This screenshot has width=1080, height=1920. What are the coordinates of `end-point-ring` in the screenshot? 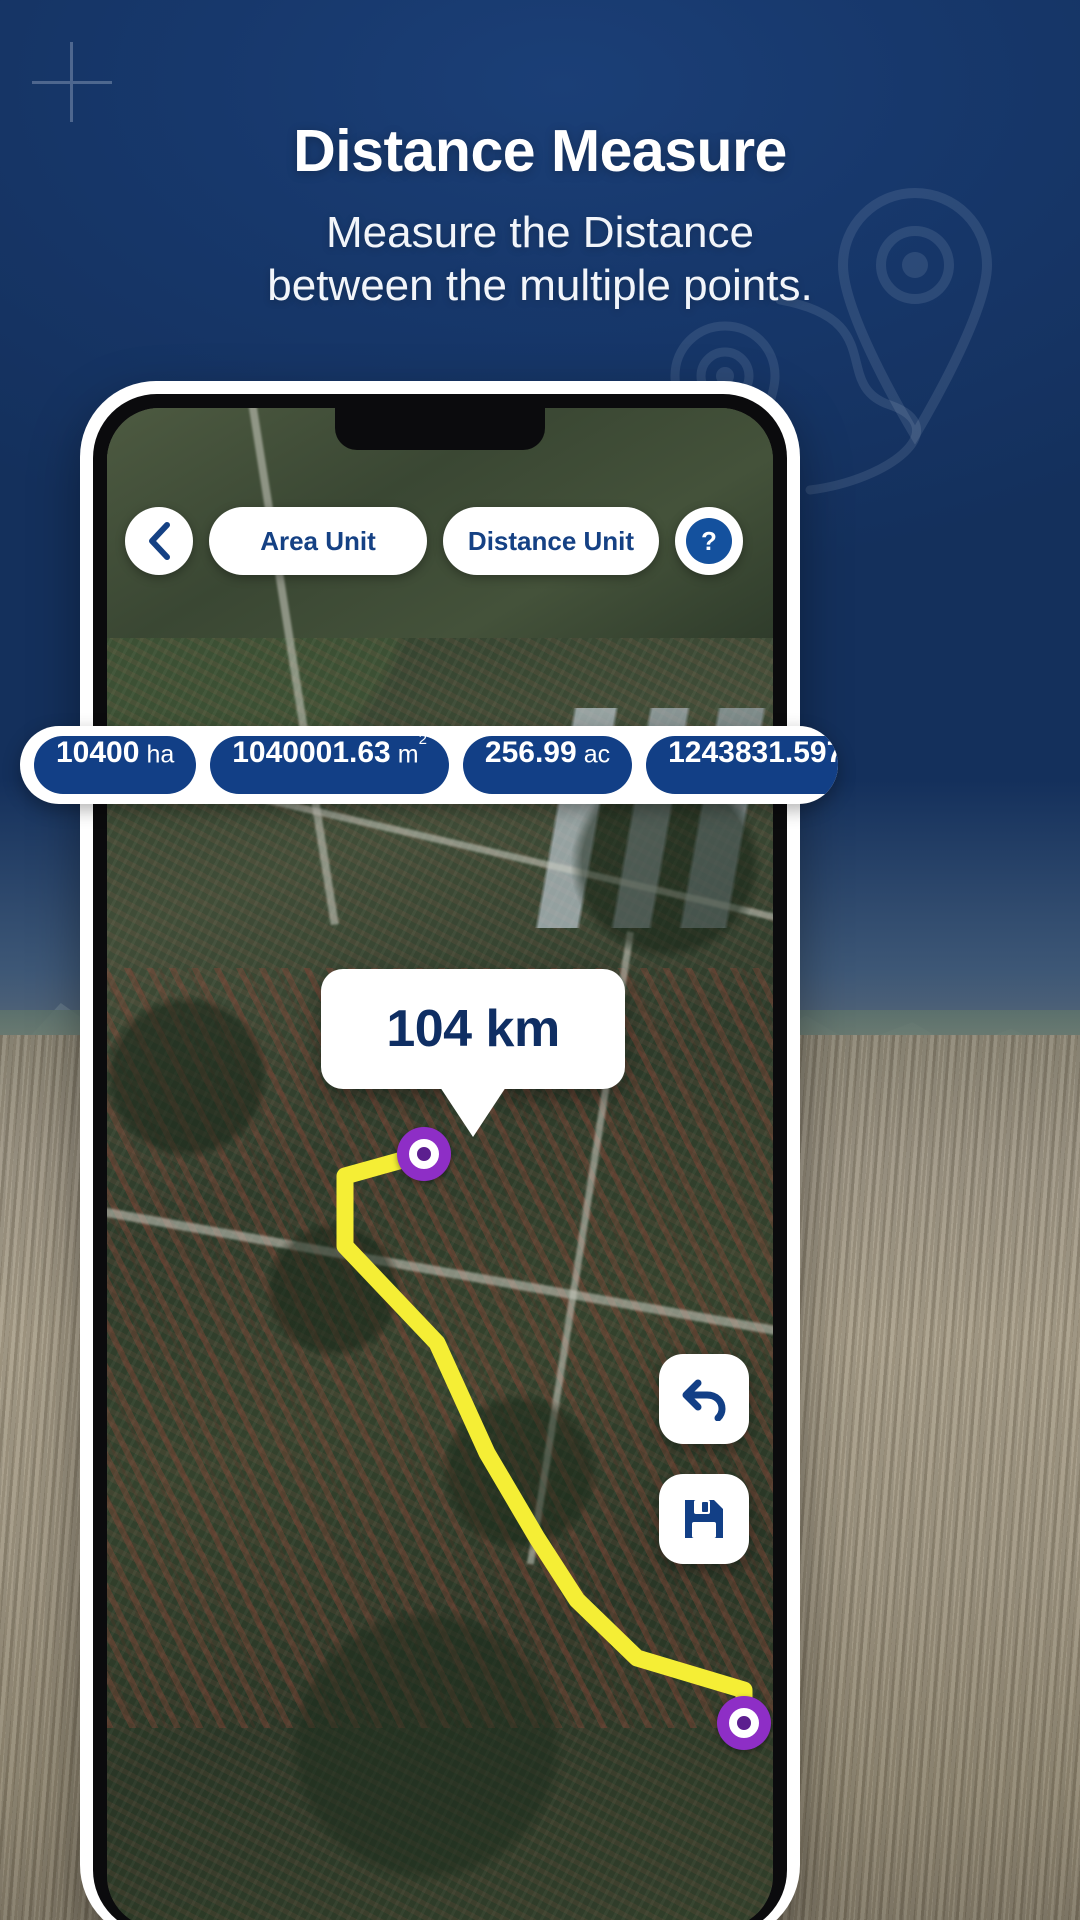 It's located at (744, 1723).